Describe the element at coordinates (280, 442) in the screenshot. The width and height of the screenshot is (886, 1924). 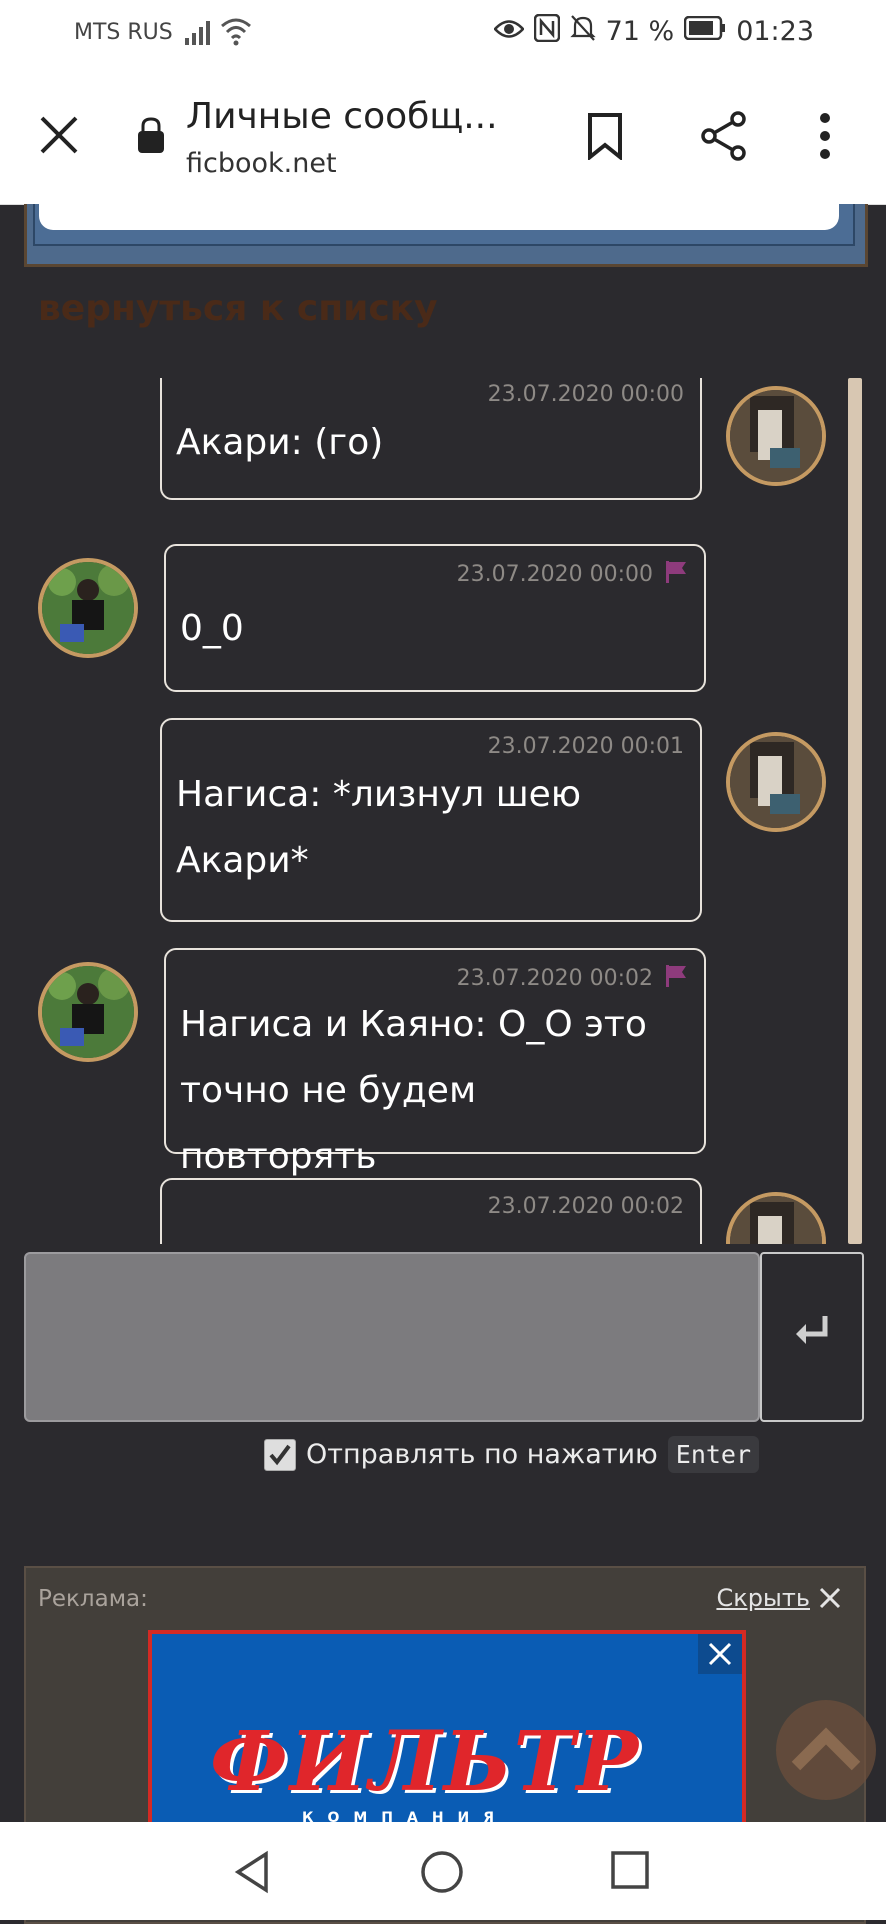
I see `message-text: Акари: (го)` at that location.